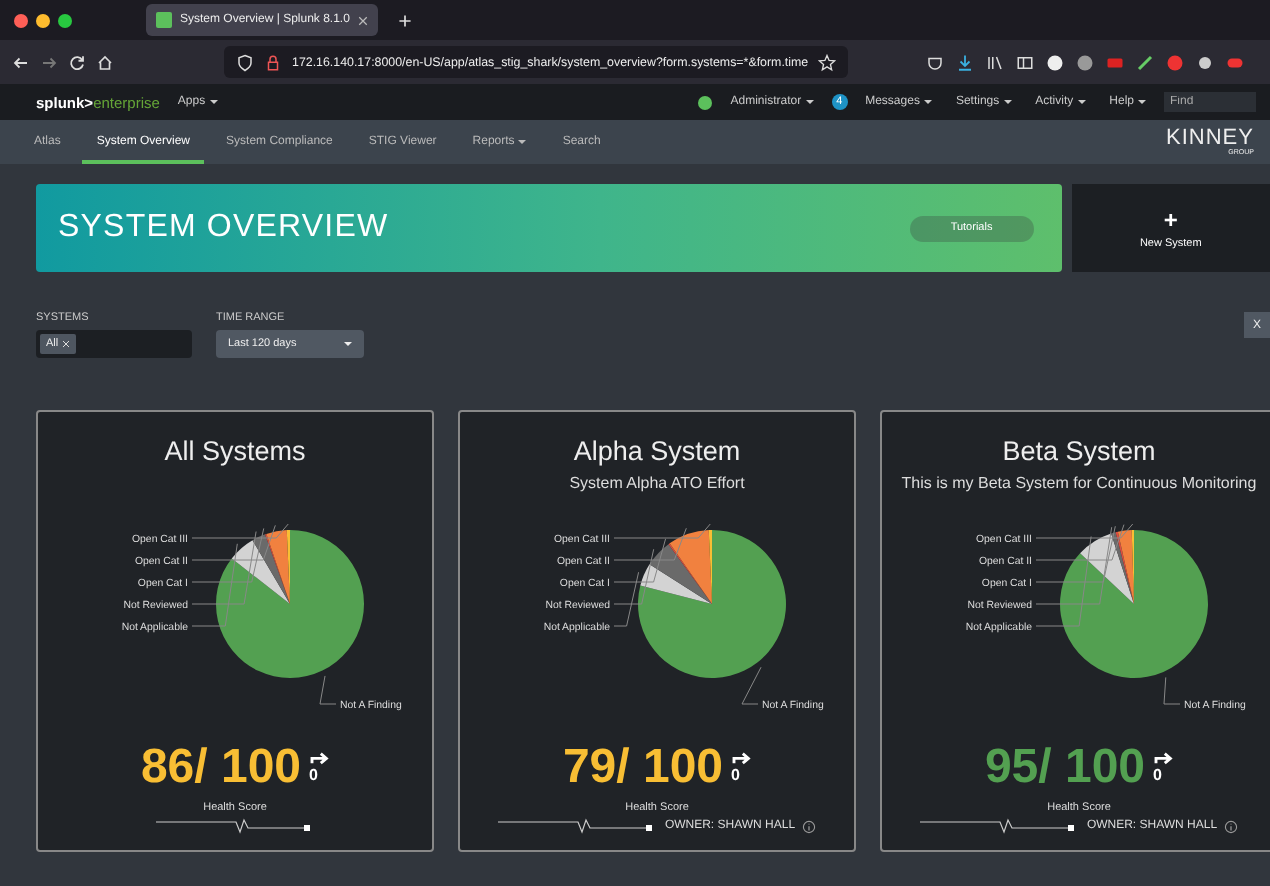 Image resolution: width=1270 pixels, height=886 pixels. I want to click on reload-icon, so click(77, 62).